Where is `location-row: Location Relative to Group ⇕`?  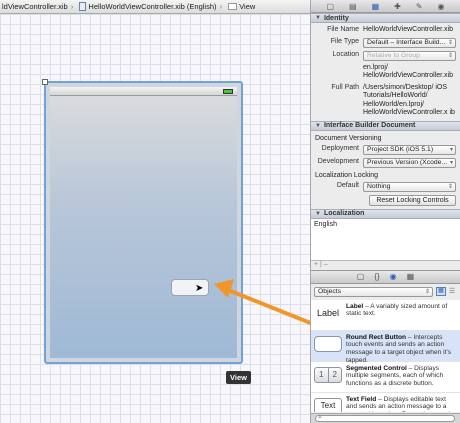
location-row: Location Relative to Group ⇕ is located at coordinates (385, 55).